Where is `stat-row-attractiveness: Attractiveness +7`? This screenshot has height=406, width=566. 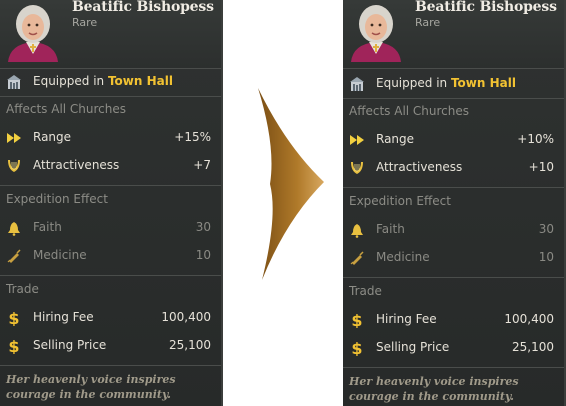 stat-row-attractiveness: Attractiveness +7 is located at coordinates (110, 166).